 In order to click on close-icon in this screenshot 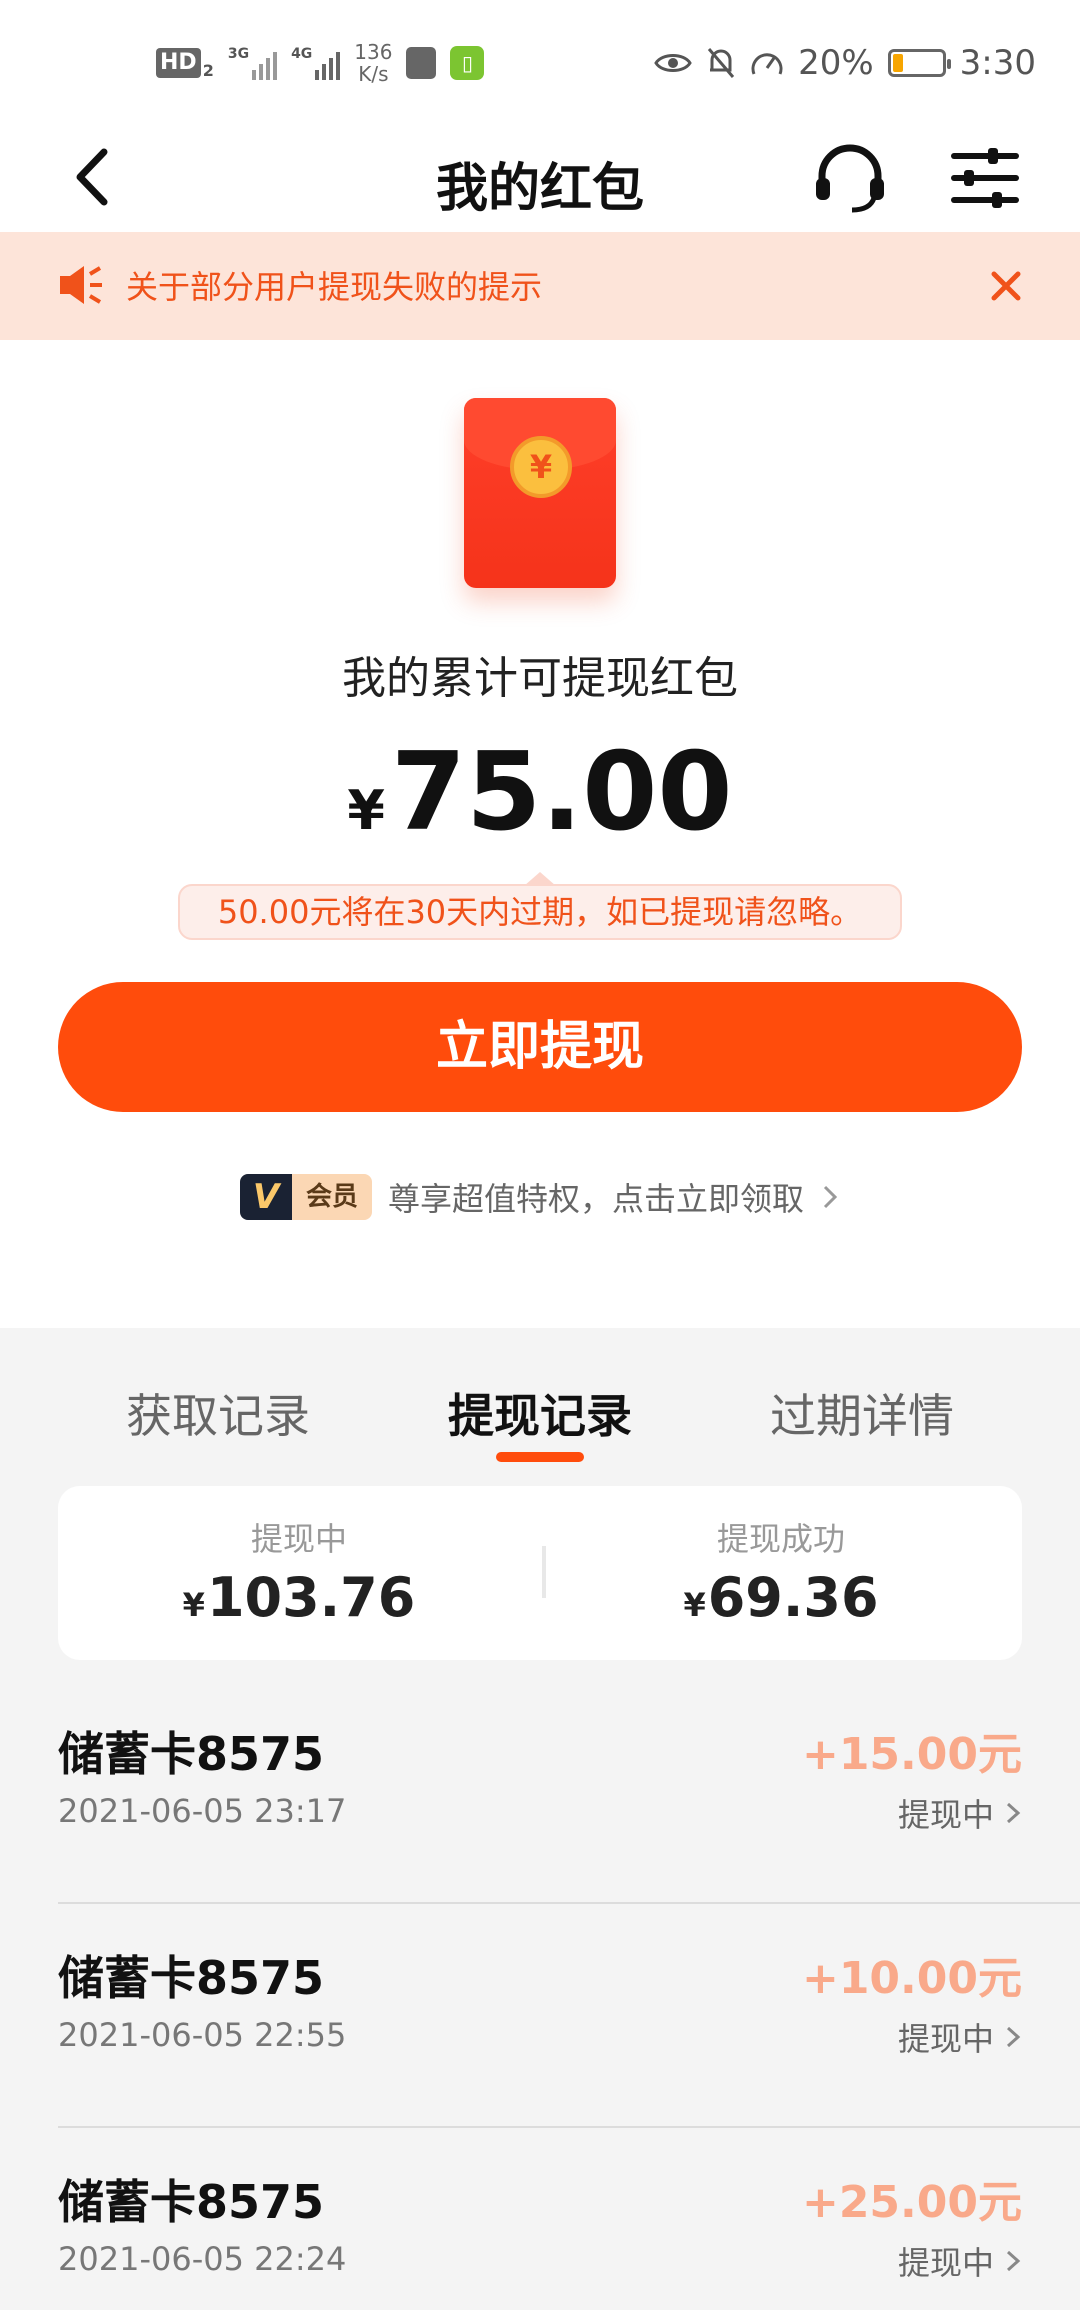, I will do `click(1006, 286)`.